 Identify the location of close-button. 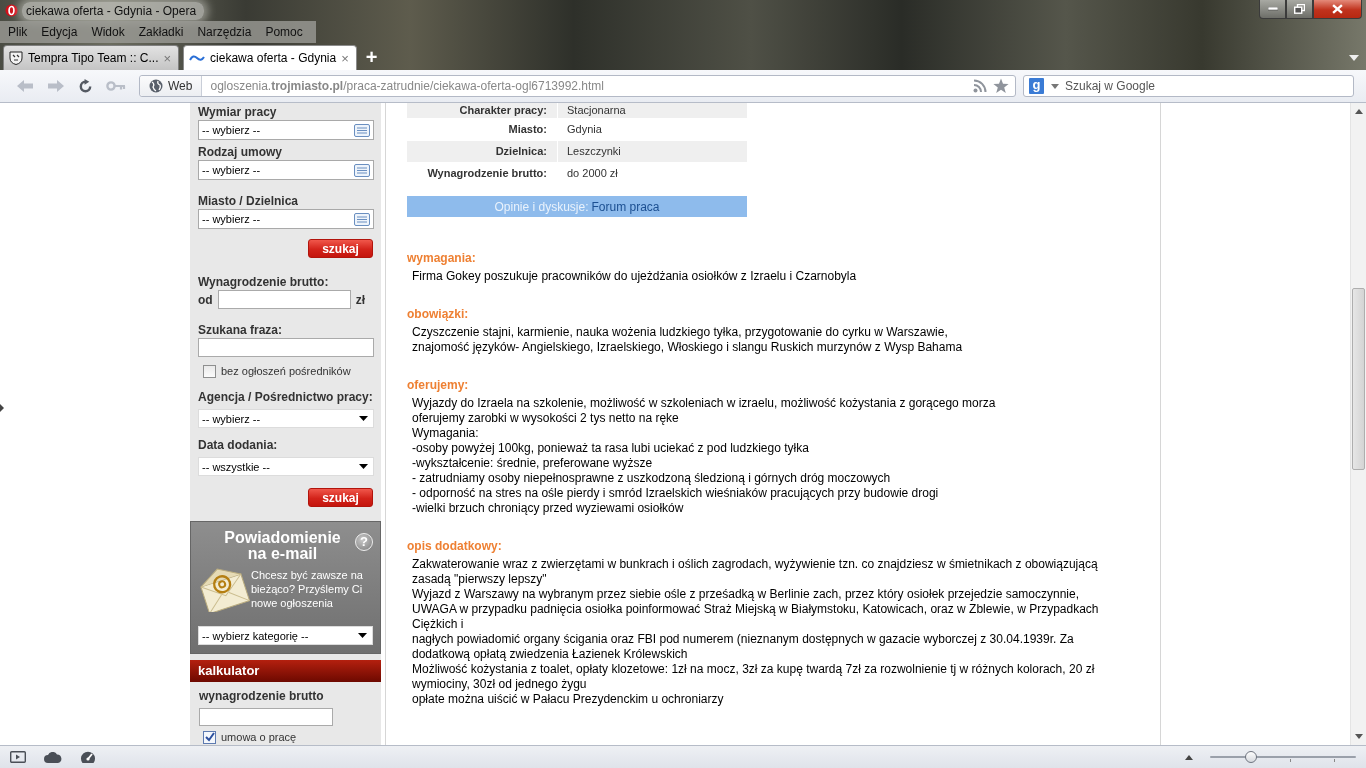
(1337, 9).